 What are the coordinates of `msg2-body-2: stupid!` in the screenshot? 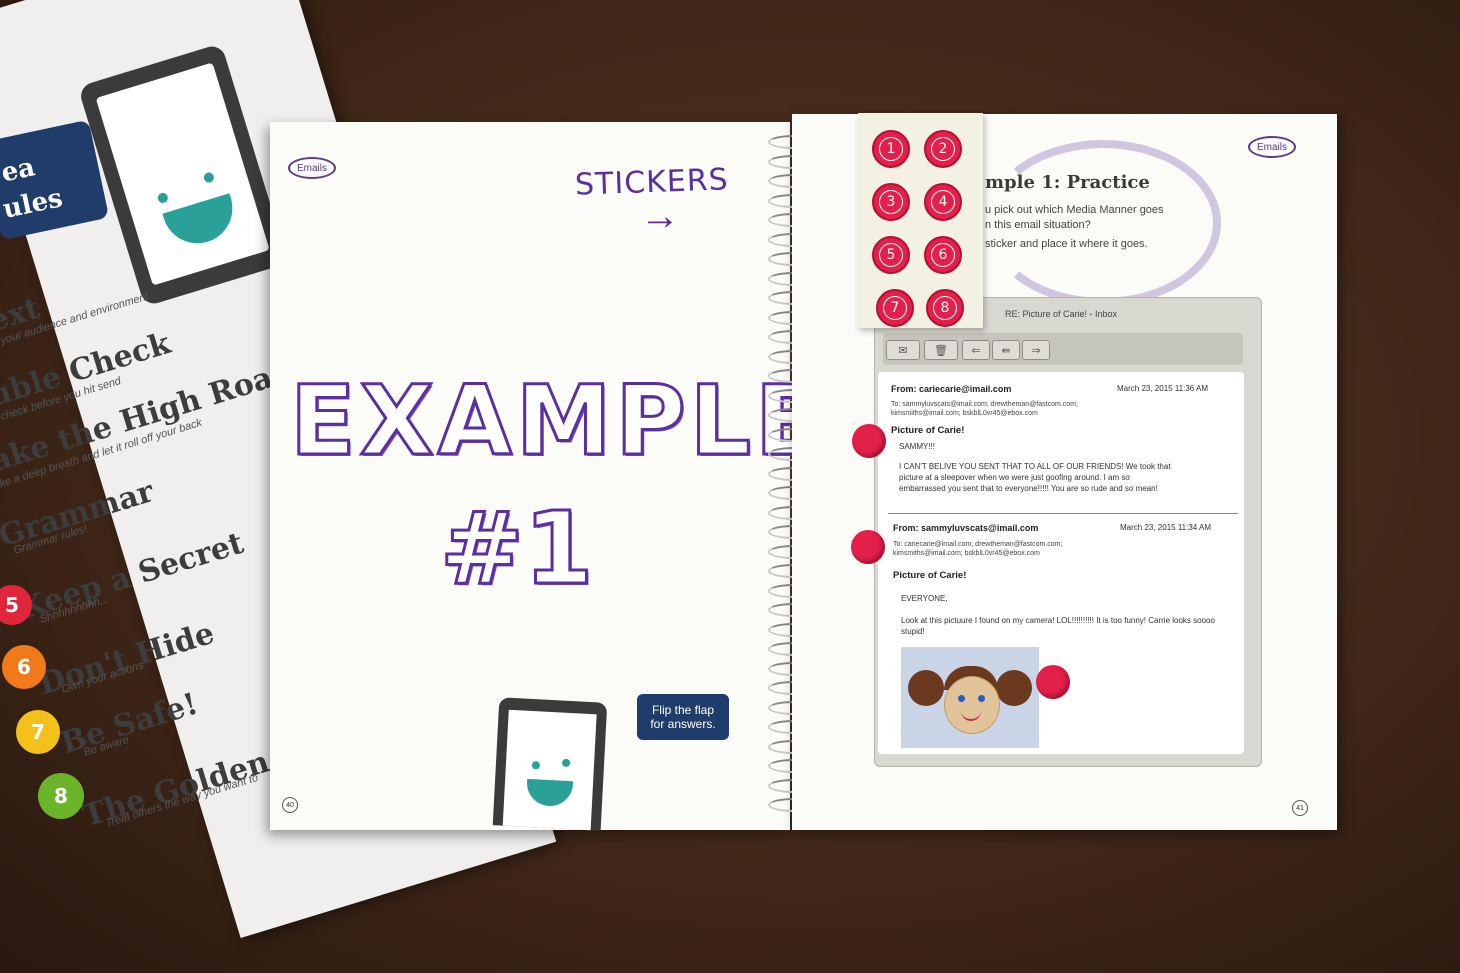 It's located at (913, 631).